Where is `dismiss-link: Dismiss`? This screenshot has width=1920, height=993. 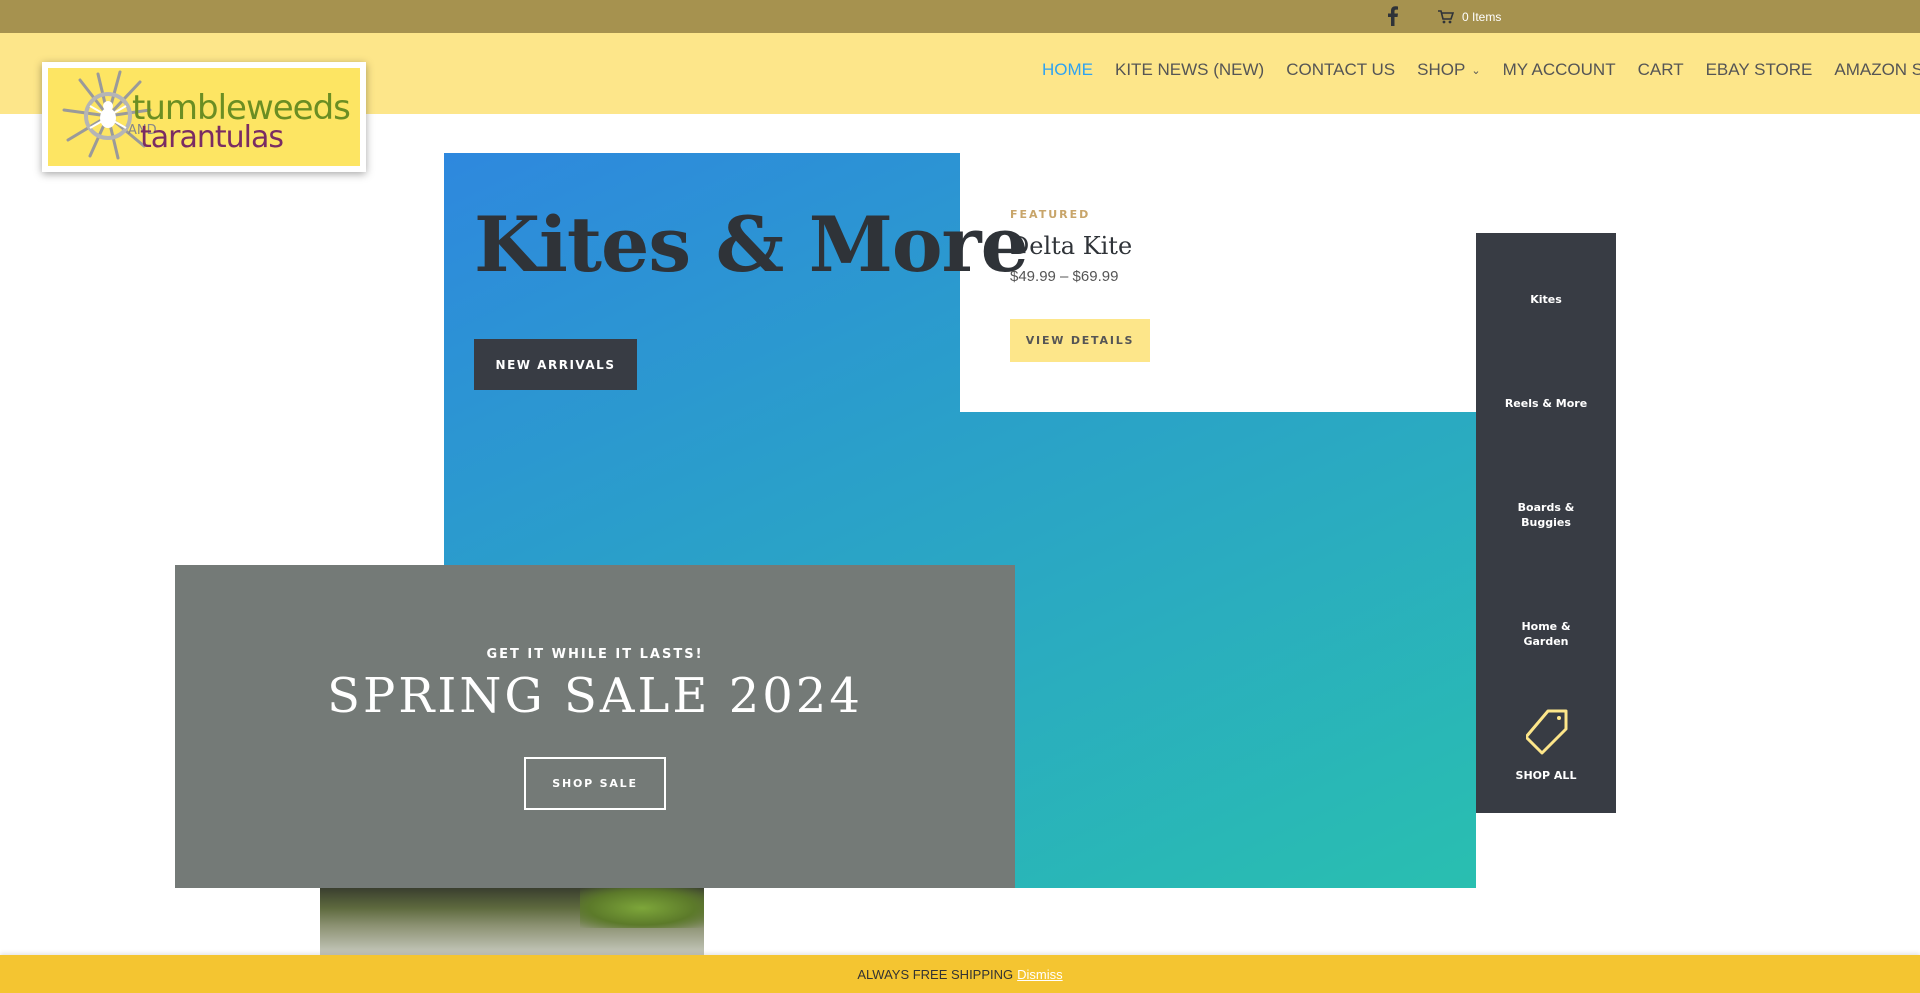 dismiss-link: Dismiss is located at coordinates (1040, 974).